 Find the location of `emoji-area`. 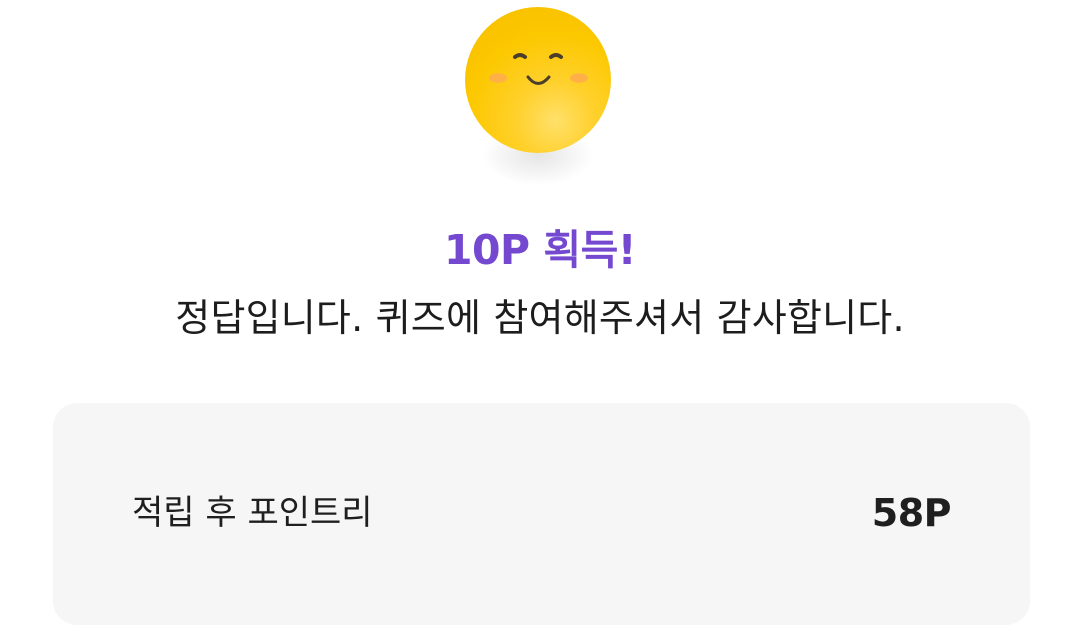

emoji-area is located at coordinates (538, 96).